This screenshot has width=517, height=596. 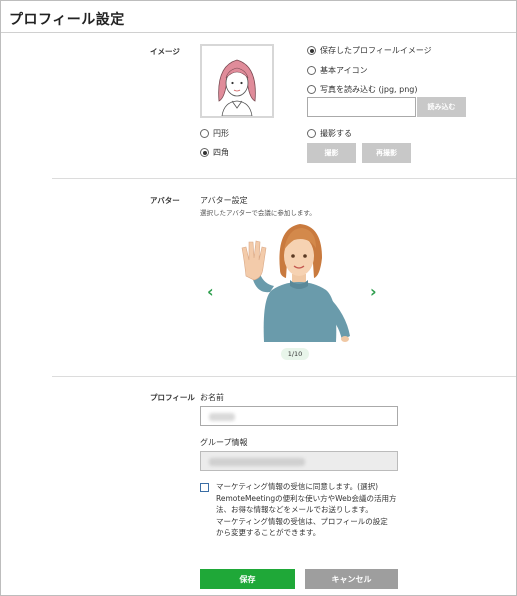 I want to click on shape-circle-option: 円形, so click(x=214, y=133).